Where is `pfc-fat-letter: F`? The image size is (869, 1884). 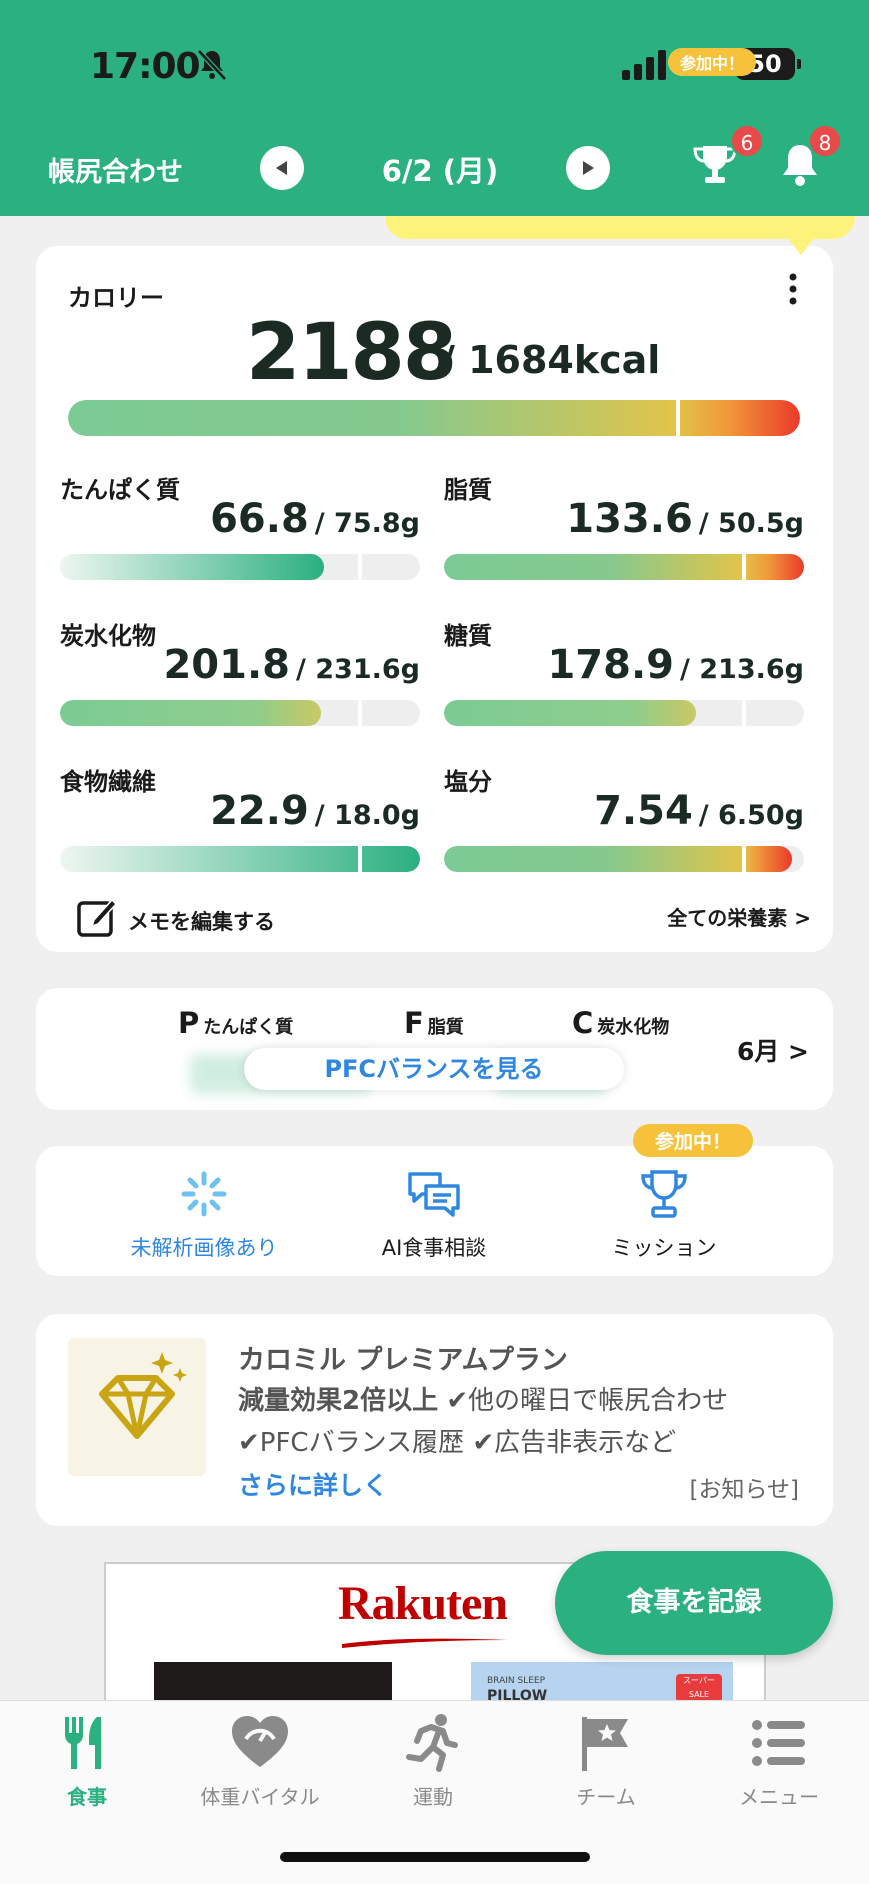
pfc-fat-letter: F is located at coordinates (414, 1023).